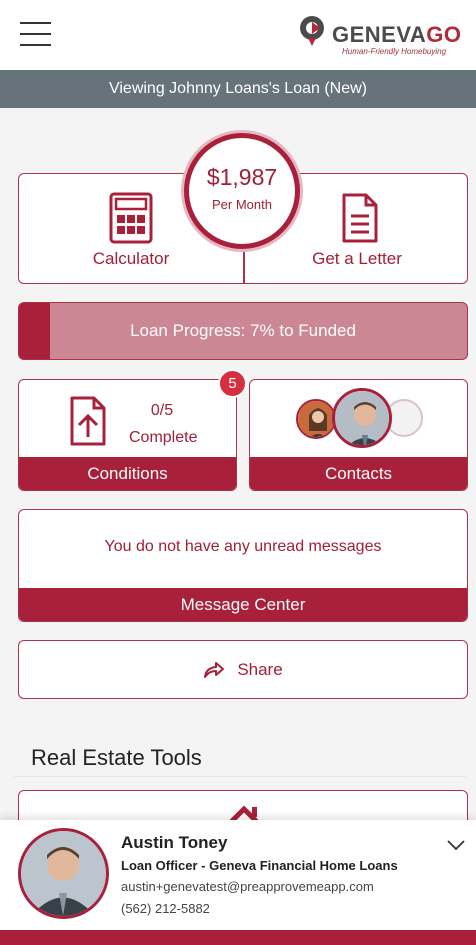 Image resolution: width=476 pixels, height=945 pixels. What do you see at coordinates (394, 51) in the screenshot?
I see `brand-tagline: Human-Friendly Homebuying` at bounding box center [394, 51].